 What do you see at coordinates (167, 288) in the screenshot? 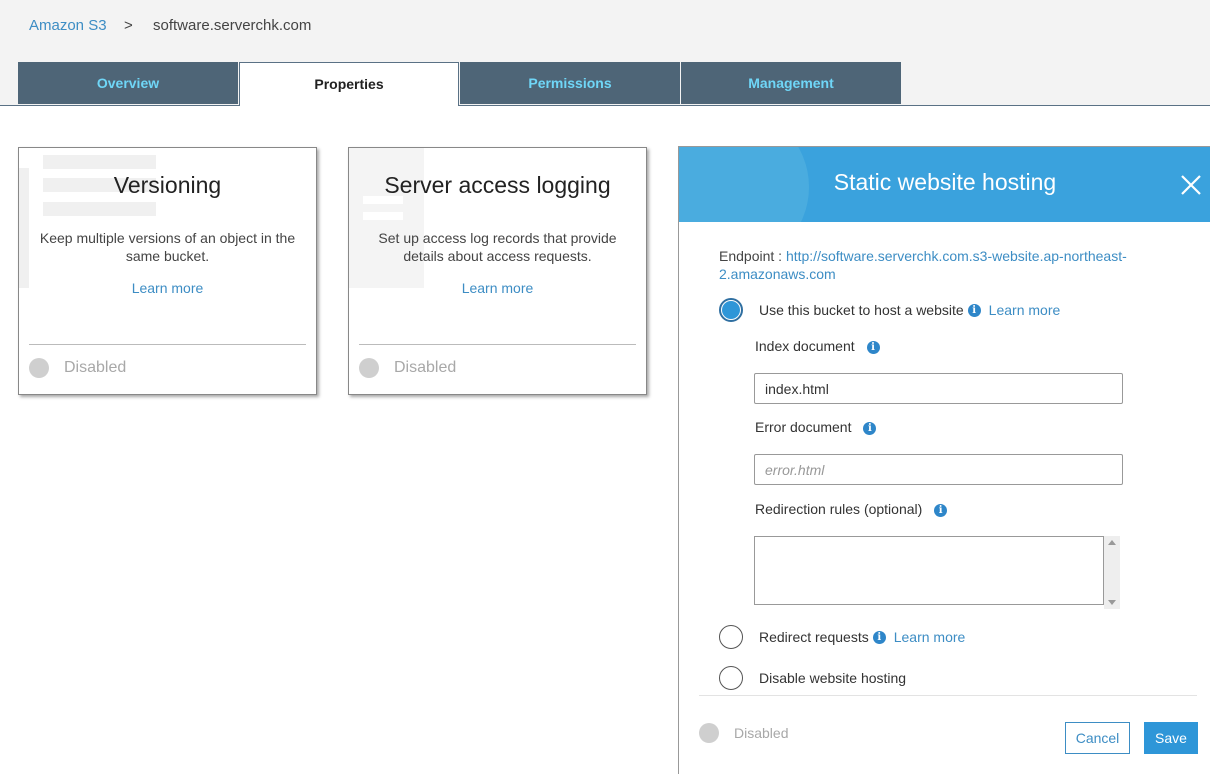
I see `versioning-learn-more-link: Learn more` at bounding box center [167, 288].